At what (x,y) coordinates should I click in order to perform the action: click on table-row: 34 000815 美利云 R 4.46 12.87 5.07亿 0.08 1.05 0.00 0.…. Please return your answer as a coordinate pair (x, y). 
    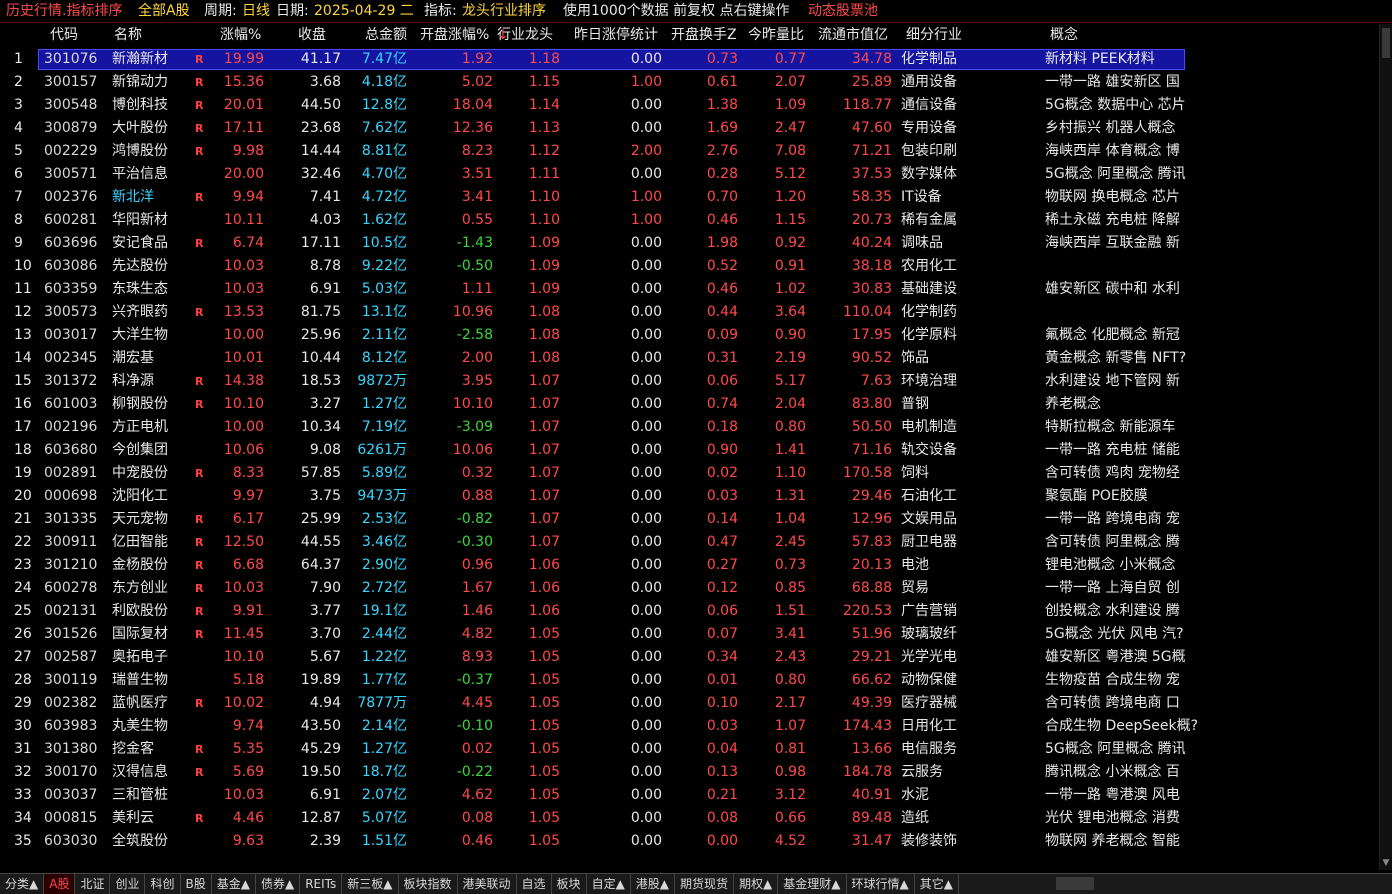
    Looking at the image, I should click on (690, 818).